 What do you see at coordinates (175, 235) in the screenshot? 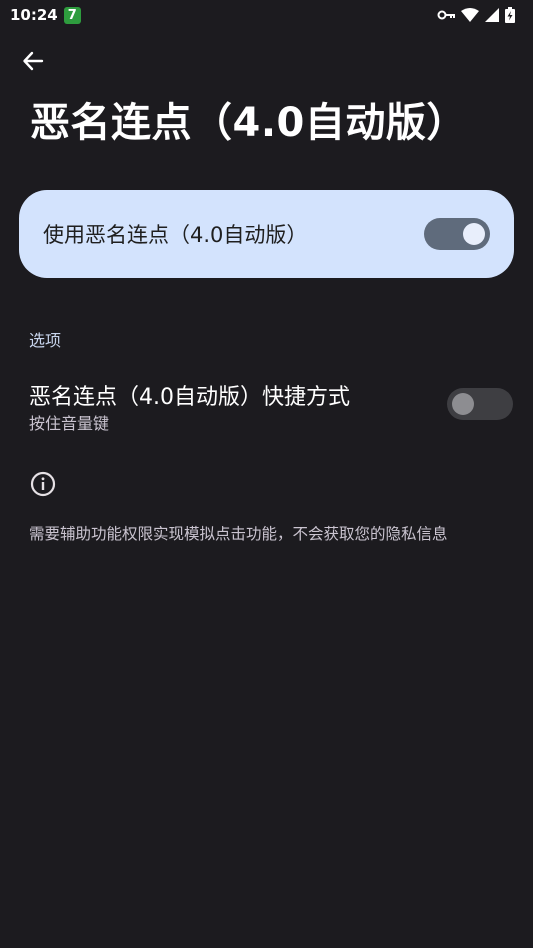
I see `main-switch-label: 使用恶名连点（4.0自动版）` at bounding box center [175, 235].